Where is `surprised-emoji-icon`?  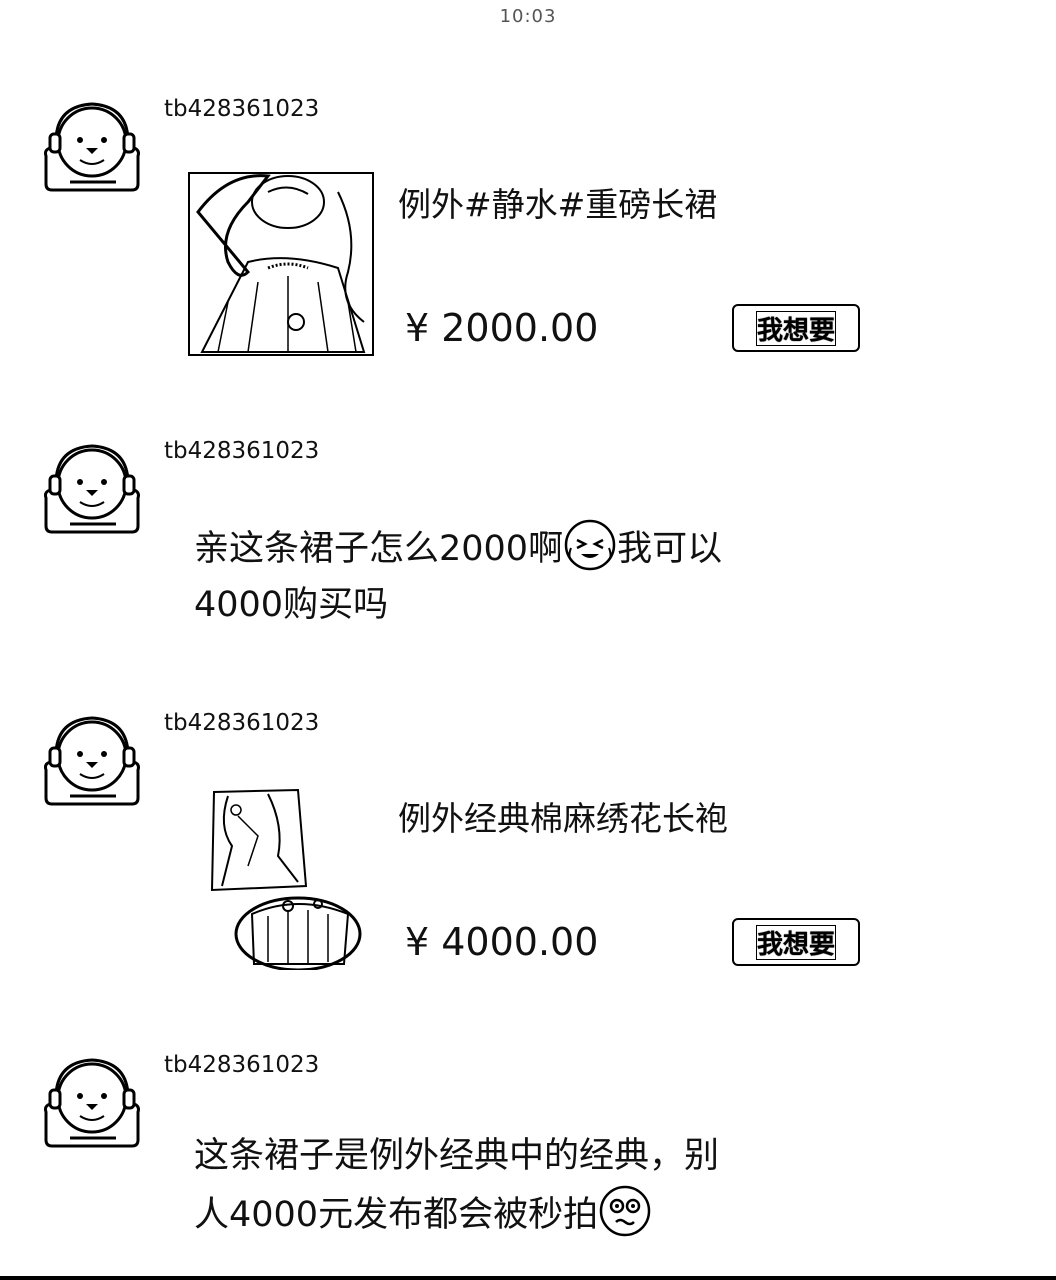
surprised-emoji-icon is located at coordinates (625, 1211).